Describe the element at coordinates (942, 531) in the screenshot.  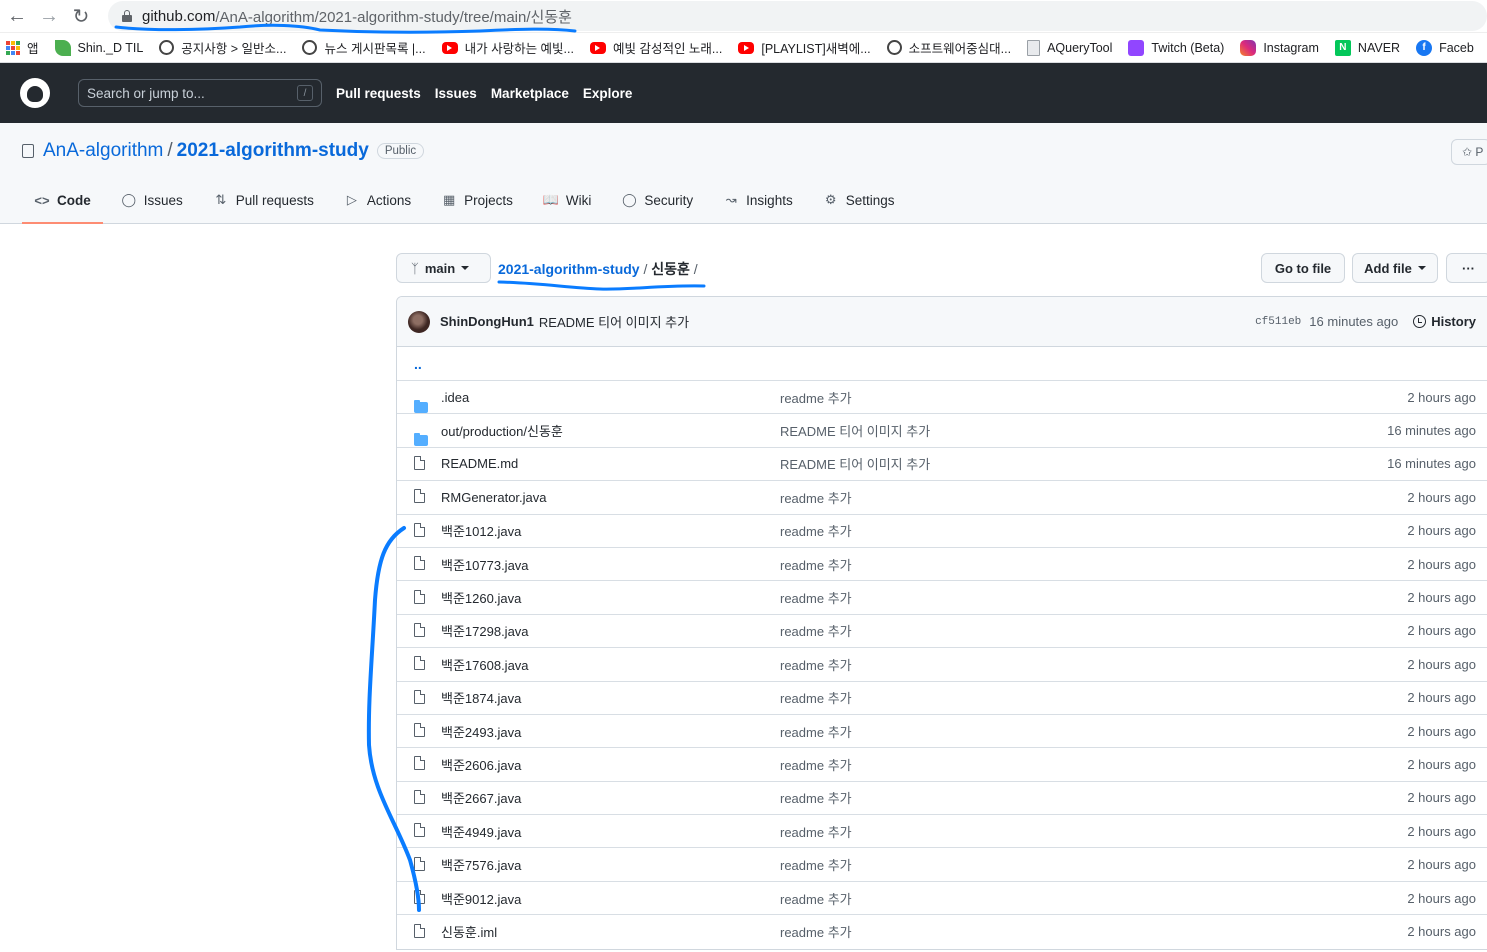
I see `file-row: 백준1012.java readme 추가 2 hours ago` at that location.